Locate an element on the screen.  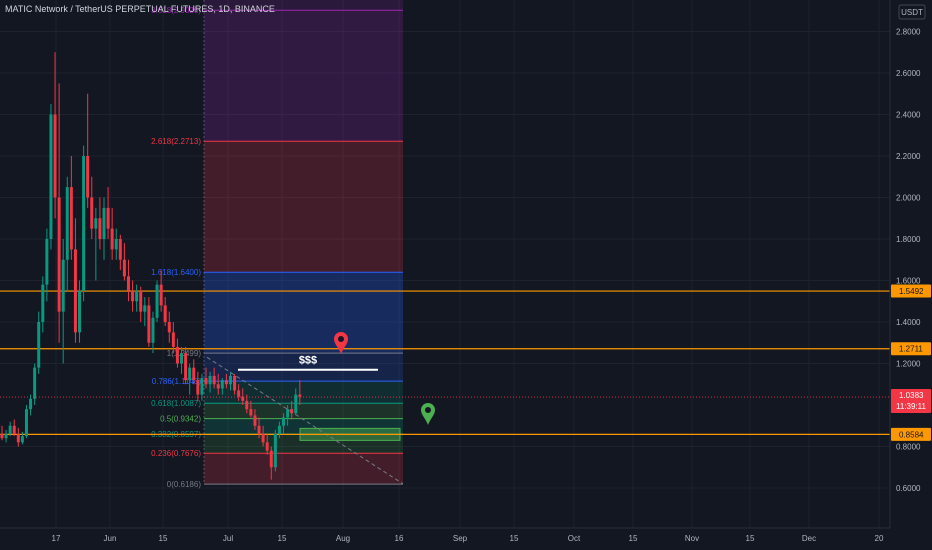
time-axis: 17 Jun 15 Jul 15 Aug 16 Sep 15 Oct 15 Nov 15 Dec 20 is located at coordinates (445, 538).